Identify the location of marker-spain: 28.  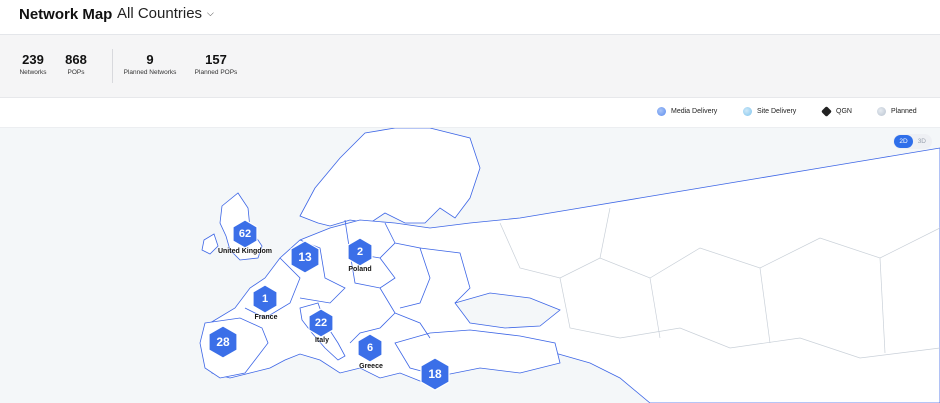
(223, 342).